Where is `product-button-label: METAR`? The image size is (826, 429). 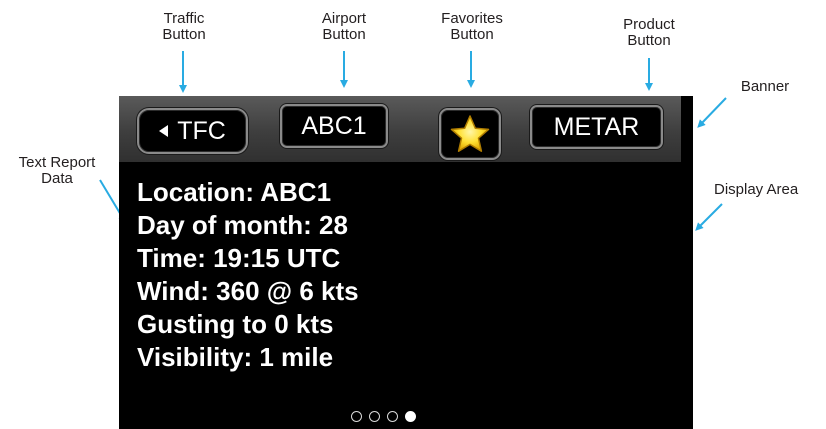 product-button-label: METAR is located at coordinates (596, 126).